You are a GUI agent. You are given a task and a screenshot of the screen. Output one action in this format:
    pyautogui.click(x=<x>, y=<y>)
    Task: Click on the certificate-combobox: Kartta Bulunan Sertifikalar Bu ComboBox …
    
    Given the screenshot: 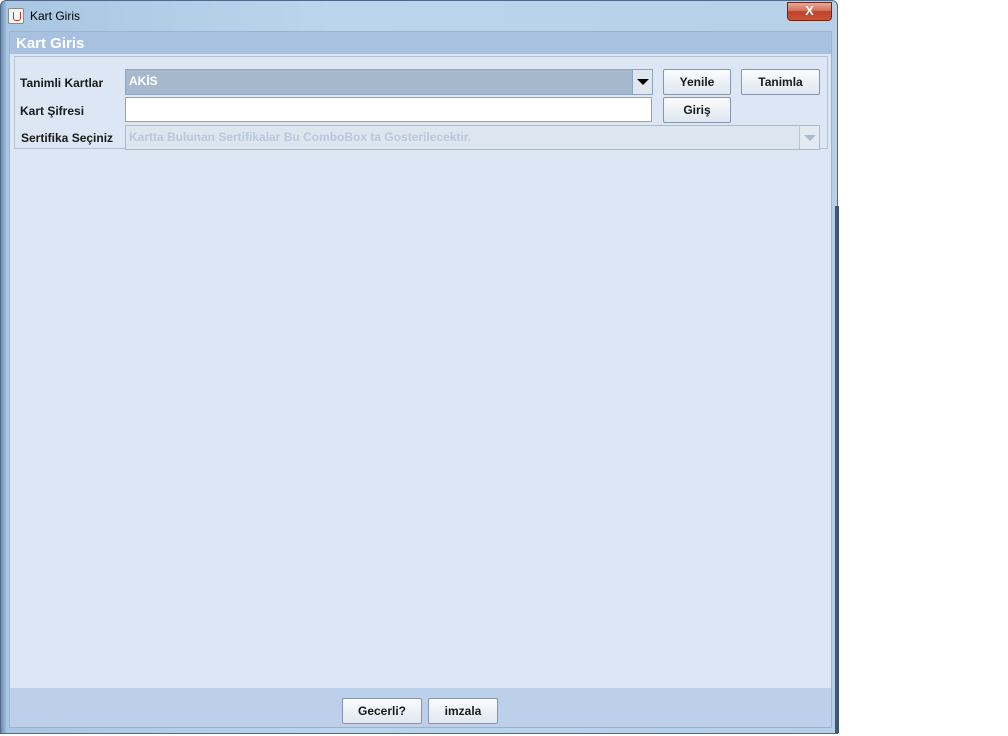 What is the action you would take?
    pyautogui.click(x=472, y=137)
    